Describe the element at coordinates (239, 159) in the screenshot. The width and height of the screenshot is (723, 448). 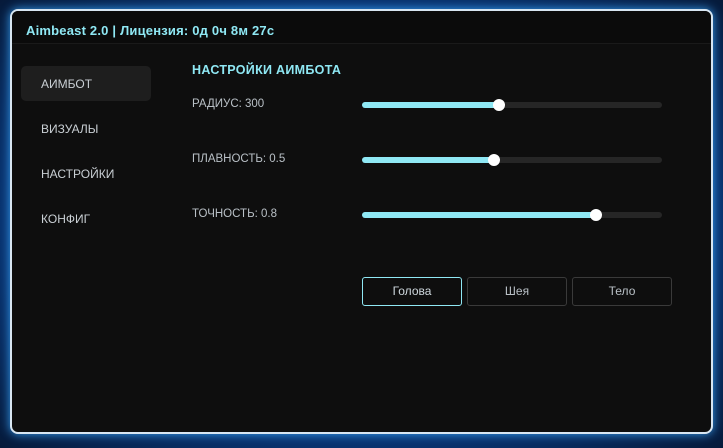
I see `smoothness-label: ПЛАВНОСТЬ: 0.5` at that location.